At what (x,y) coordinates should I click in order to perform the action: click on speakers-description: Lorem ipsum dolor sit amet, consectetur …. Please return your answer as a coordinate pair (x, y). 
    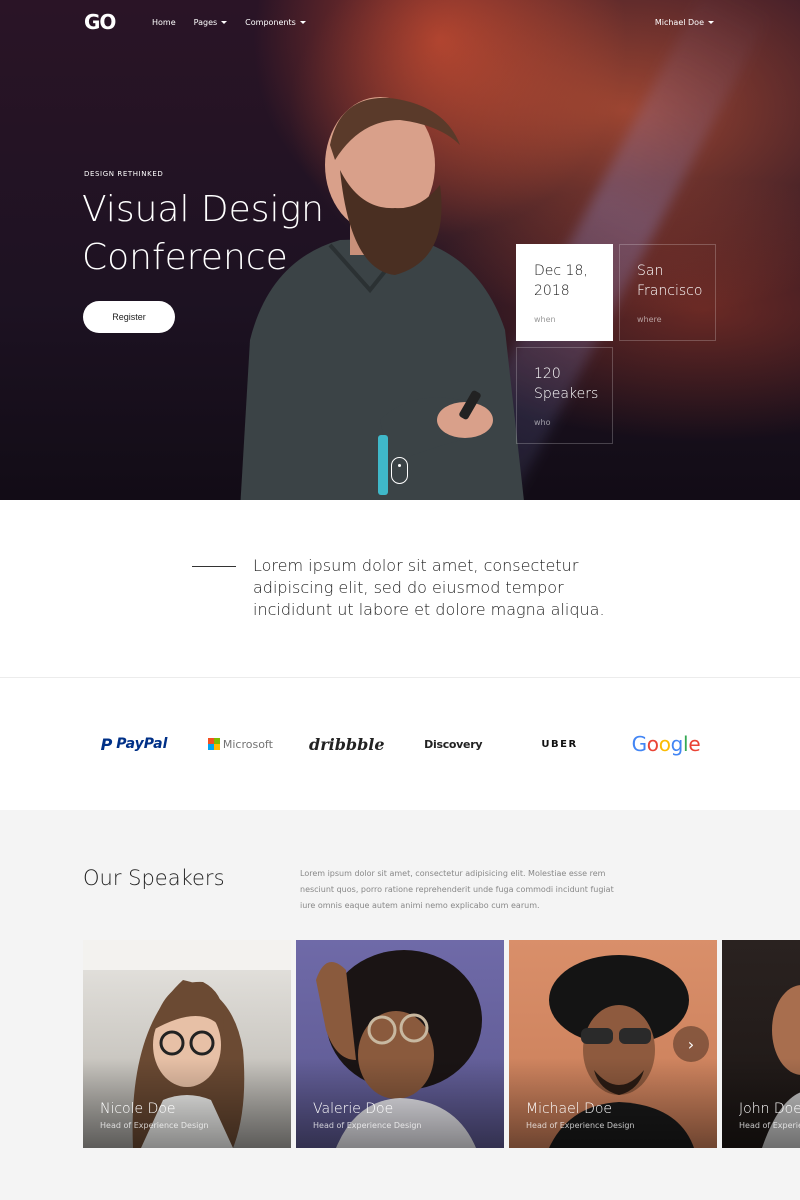
    Looking at the image, I should click on (457, 889).